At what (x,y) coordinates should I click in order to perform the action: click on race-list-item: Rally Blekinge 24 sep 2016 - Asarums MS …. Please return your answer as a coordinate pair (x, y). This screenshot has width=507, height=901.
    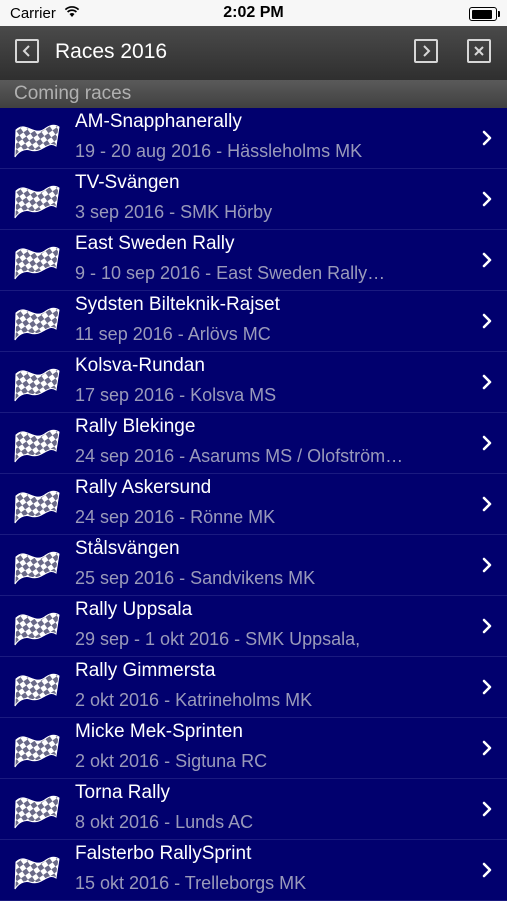
    Looking at the image, I should click on (253, 443).